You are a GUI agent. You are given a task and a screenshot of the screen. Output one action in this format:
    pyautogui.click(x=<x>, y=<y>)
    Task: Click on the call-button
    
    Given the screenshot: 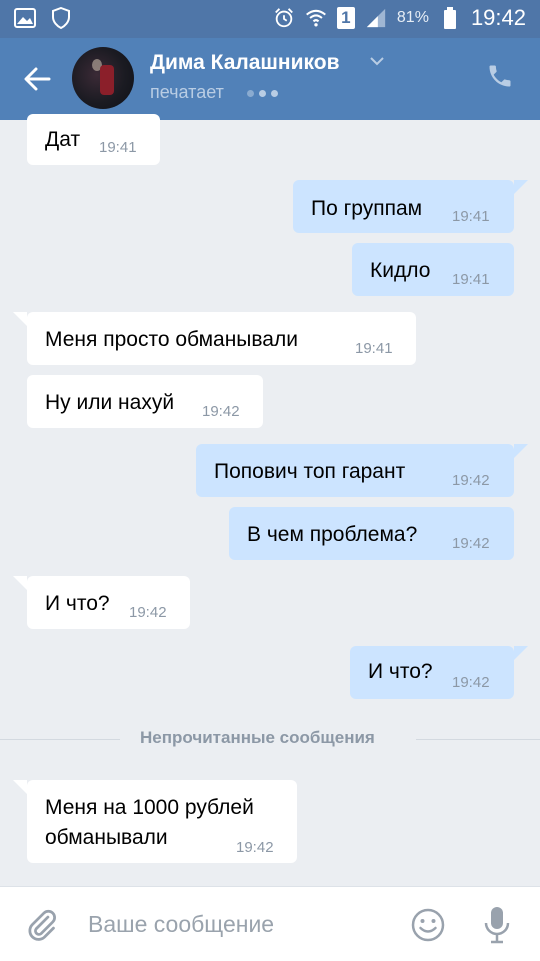 What is the action you would take?
    pyautogui.click(x=502, y=78)
    